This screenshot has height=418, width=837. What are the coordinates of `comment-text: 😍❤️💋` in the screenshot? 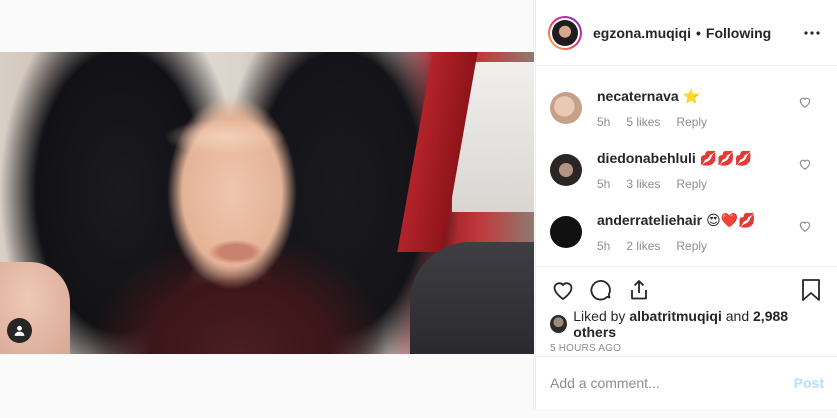 It's located at (731, 220).